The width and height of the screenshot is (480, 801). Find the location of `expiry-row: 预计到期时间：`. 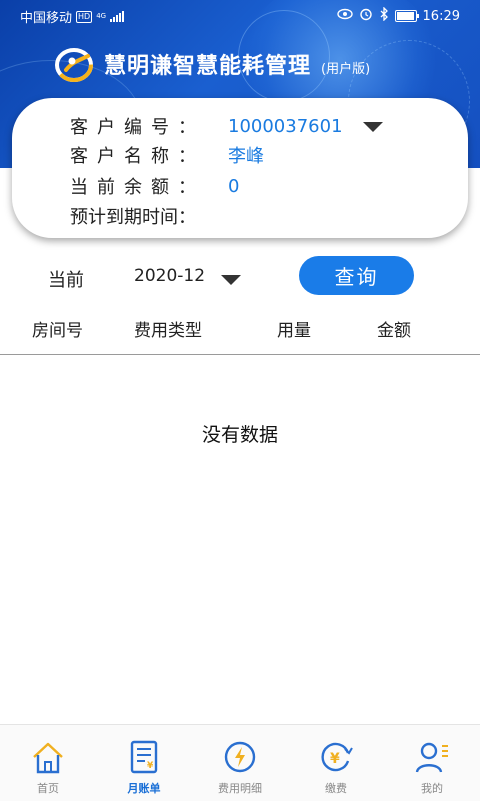

expiry-row: 预计到期时间： is located at coordinates (149, 216).